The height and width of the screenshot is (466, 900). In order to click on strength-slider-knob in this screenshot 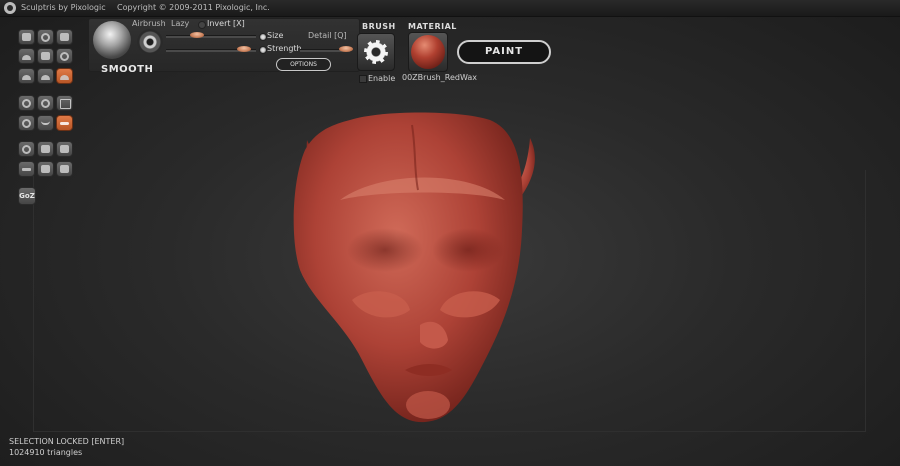, I will do `click(346, 49)`.